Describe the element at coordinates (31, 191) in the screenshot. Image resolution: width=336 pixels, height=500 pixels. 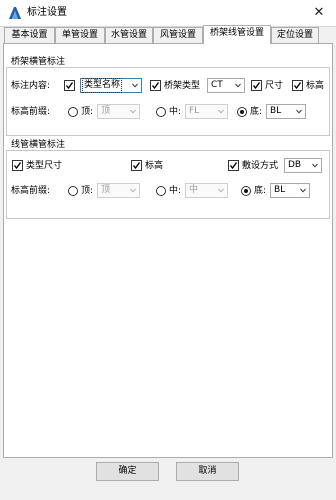
I see `conduit-prefix-label: 标高前缀:` at that location.